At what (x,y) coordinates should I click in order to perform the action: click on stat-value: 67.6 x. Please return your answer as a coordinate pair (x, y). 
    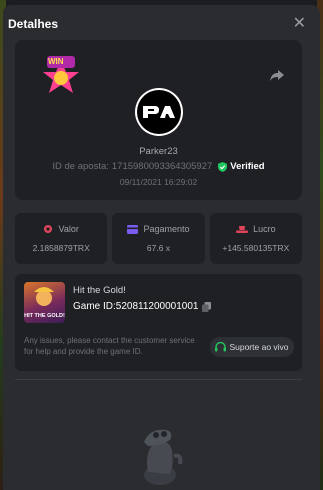
    Looking at the image, I should click on (158, 248).